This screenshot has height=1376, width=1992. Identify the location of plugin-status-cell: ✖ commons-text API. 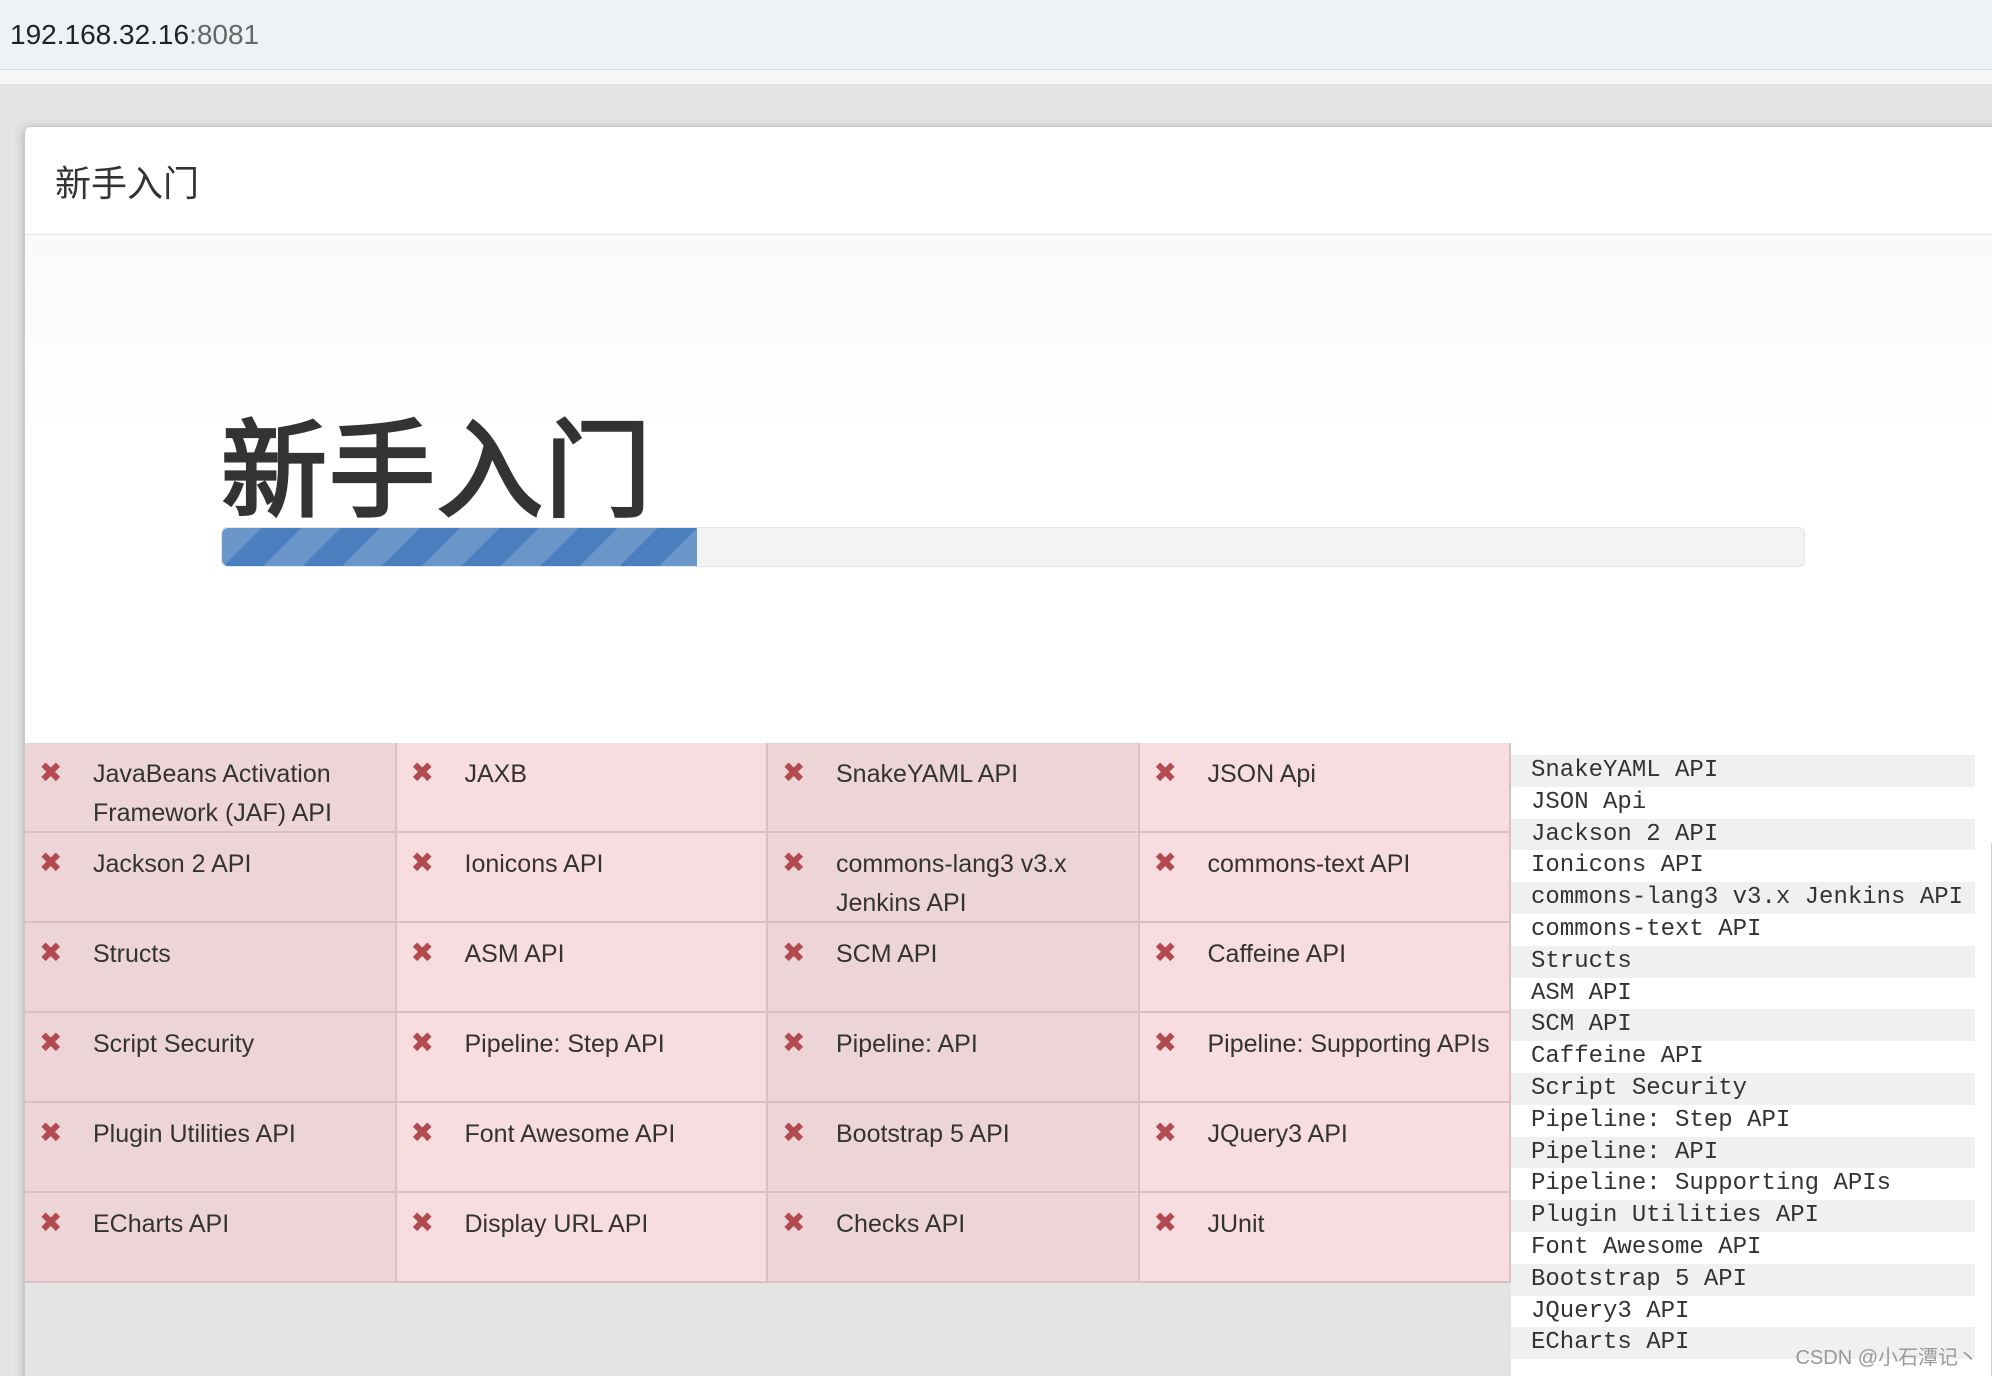
(1325, 878).